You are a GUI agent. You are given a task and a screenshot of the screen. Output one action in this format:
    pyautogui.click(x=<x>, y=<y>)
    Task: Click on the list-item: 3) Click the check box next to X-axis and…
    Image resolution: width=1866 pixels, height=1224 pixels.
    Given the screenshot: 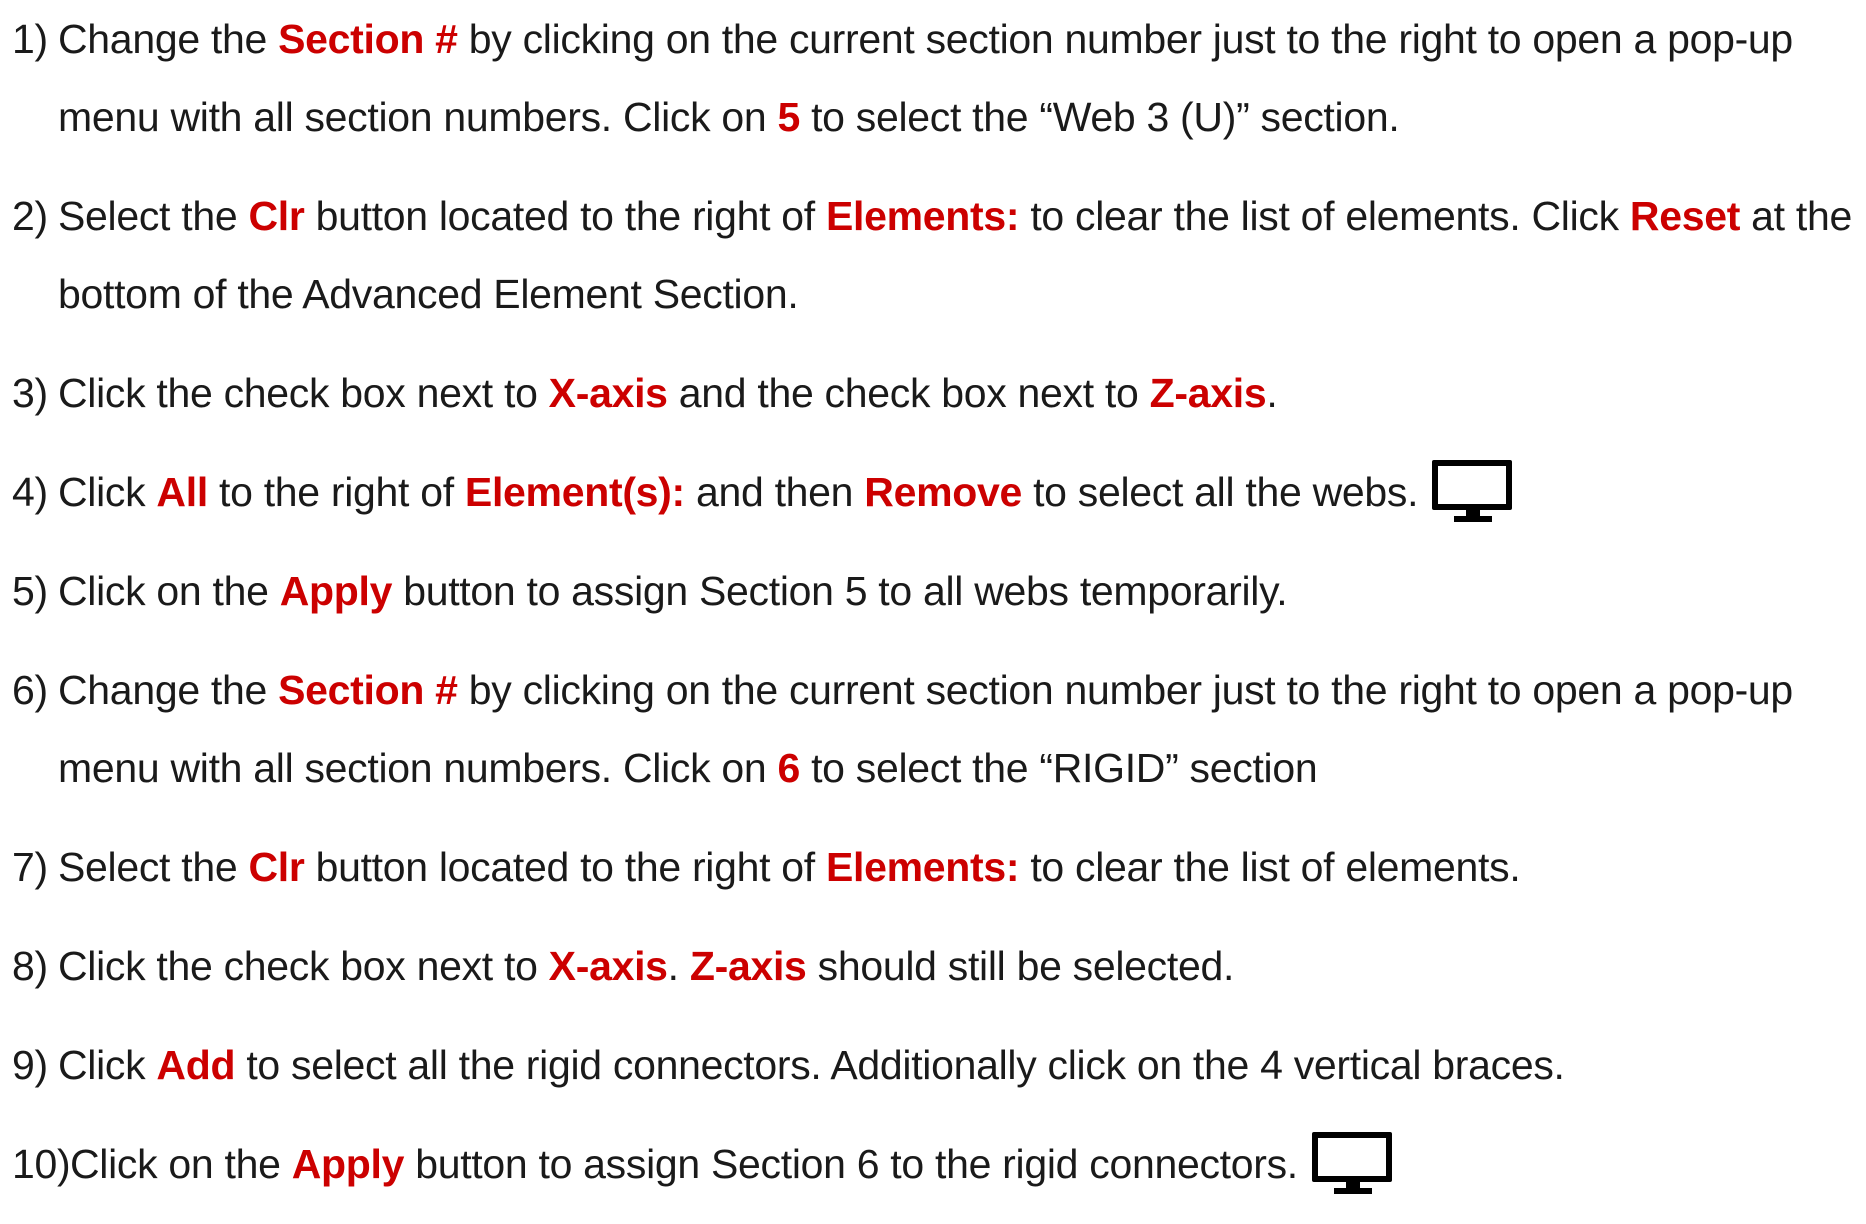 What is the action you would take?
    pyautogui.click(x=935, y=393)
    